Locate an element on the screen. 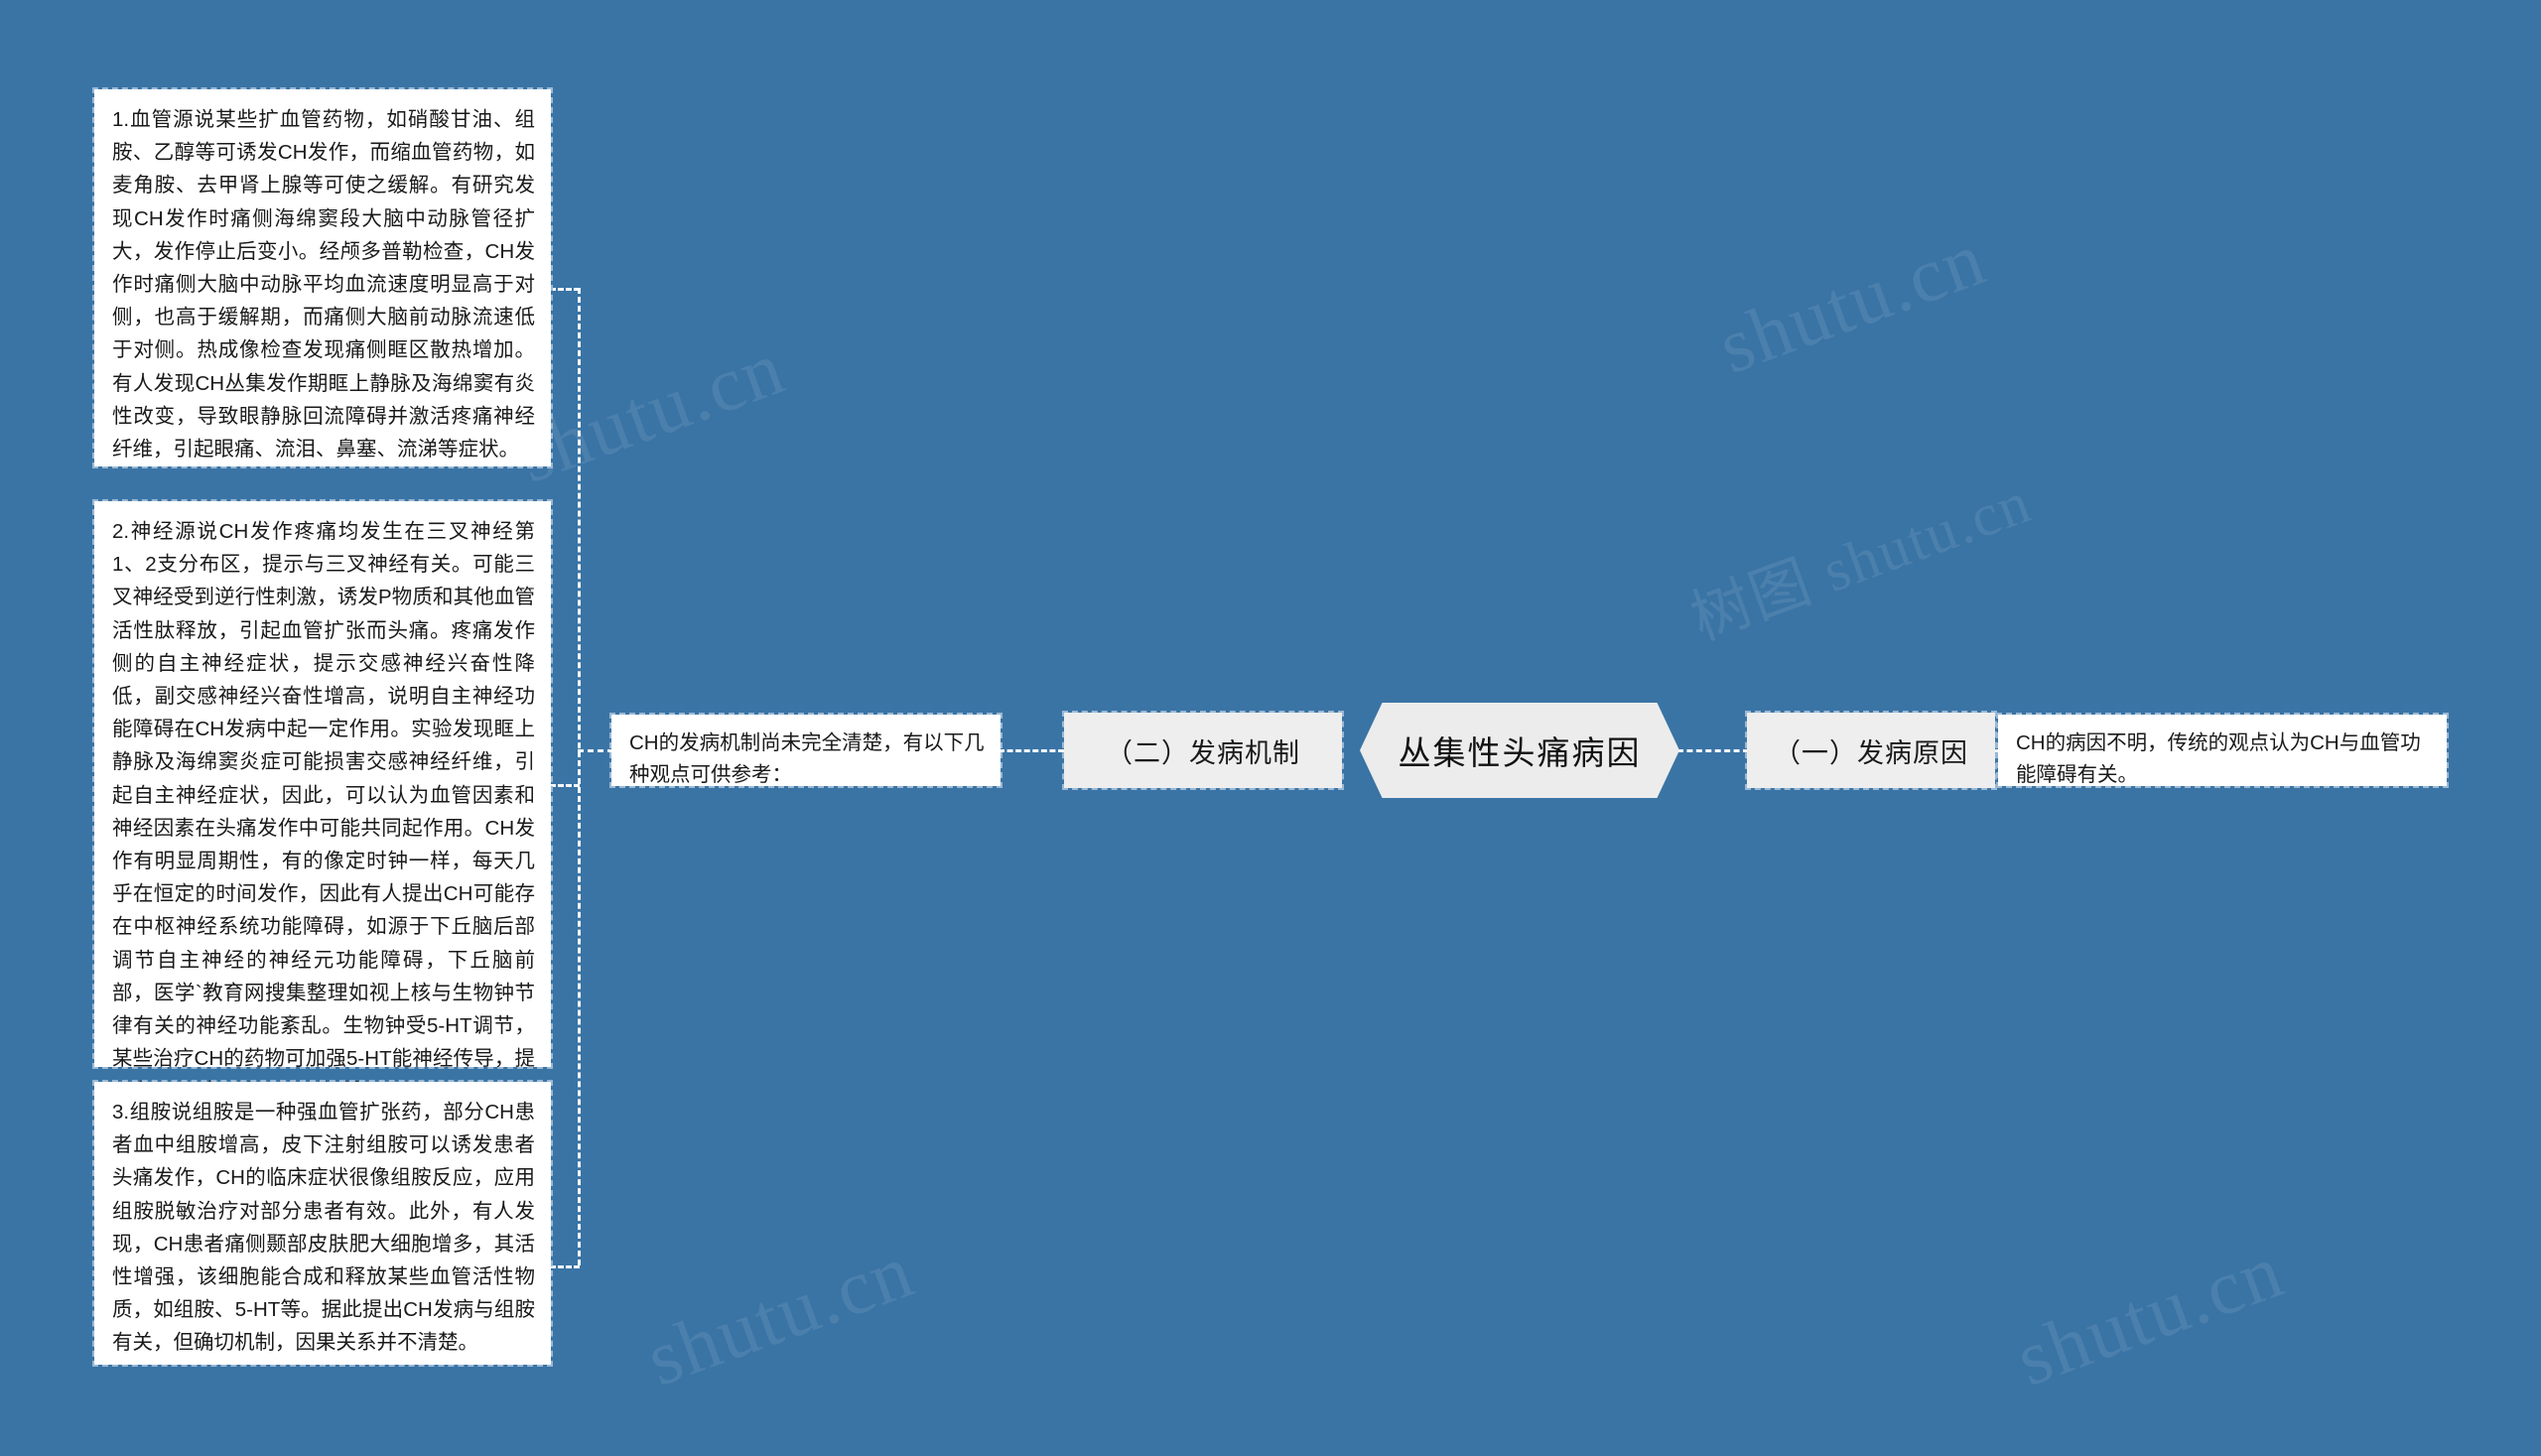 The width and height of the screenshot is (2541, 1456). branch-node-etiology-label: （一）发病原因 is located at coordinates (1871, 752).